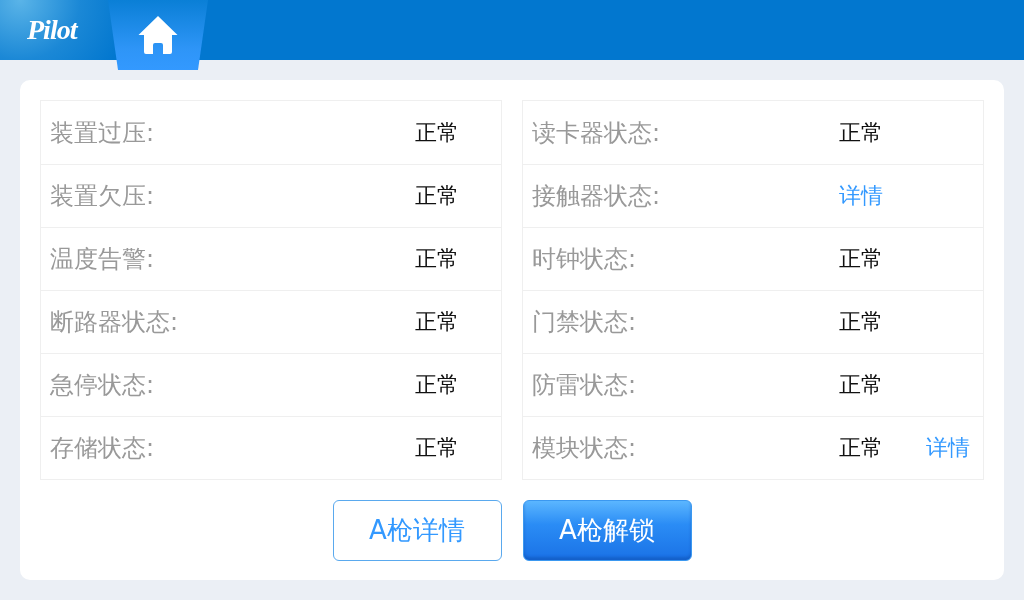 This screenshot has height=600, width=1024. What do you see at coordinates (417, 530) in the screenshot?
I see `details-button: A枪详情` at bounding box center [417, 530].